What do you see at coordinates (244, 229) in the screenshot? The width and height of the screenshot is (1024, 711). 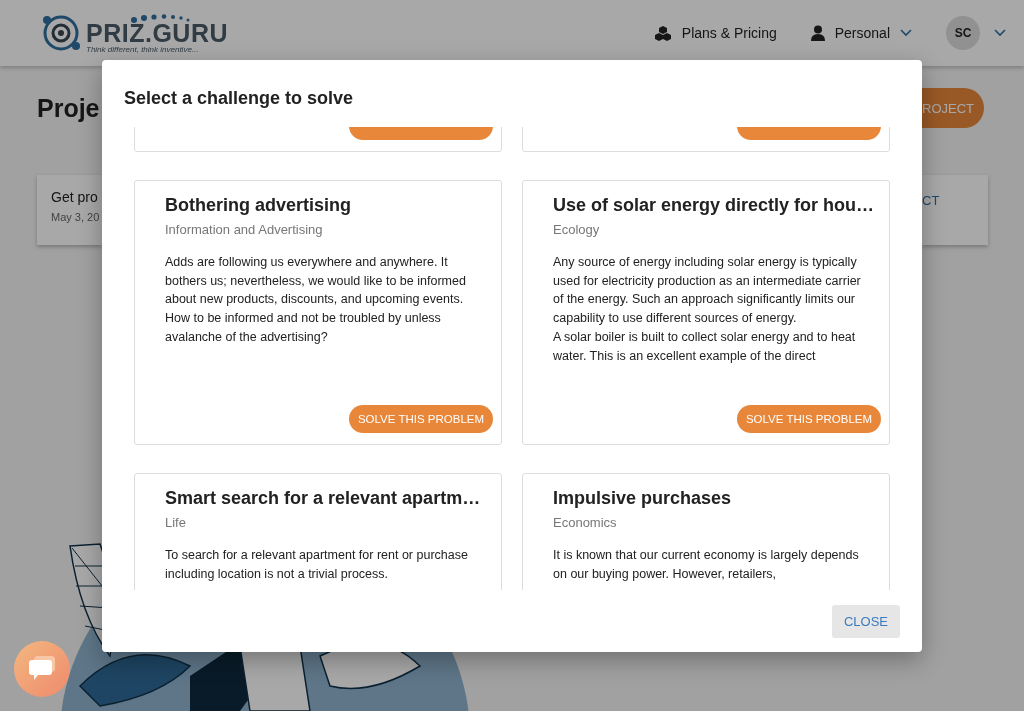 I see `challenge-category: Information and Advertising` at bounding box center [244, 229].